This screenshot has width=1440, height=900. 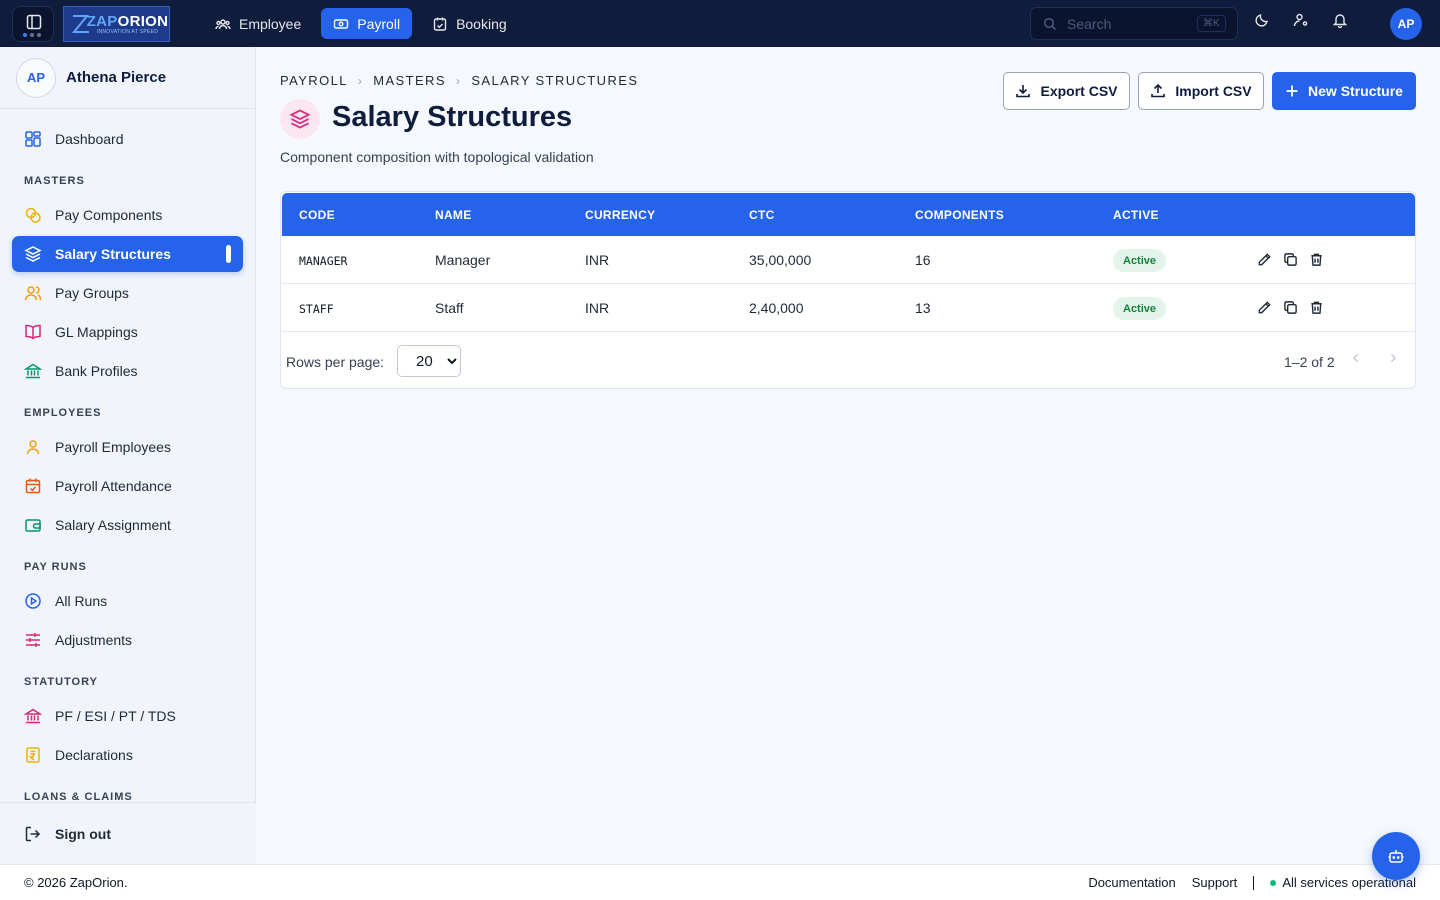 What do you see at coordinates (1393, 358) in the screenshot?
I see `chevron-right-icon` at bounding box center [1393, 358].